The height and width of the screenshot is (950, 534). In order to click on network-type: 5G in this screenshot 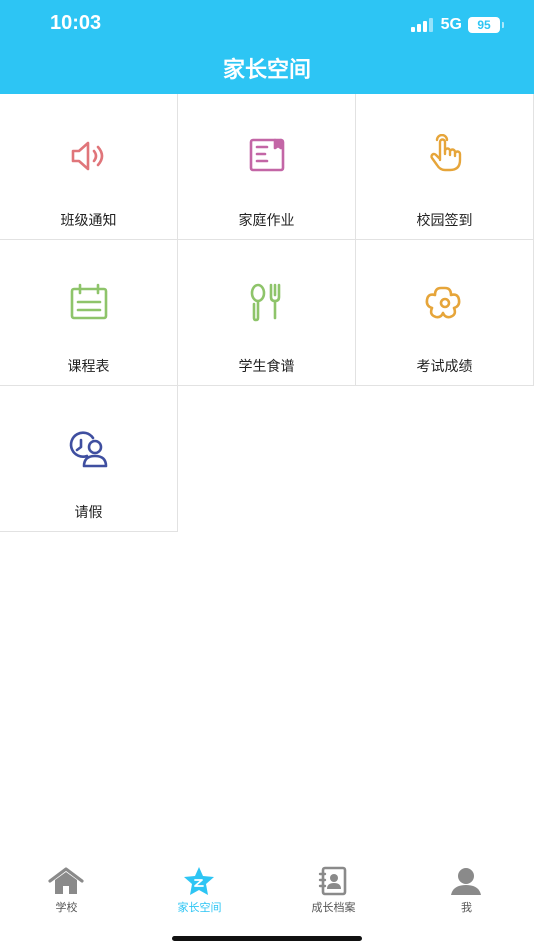, I will do `click(451, 24)`.